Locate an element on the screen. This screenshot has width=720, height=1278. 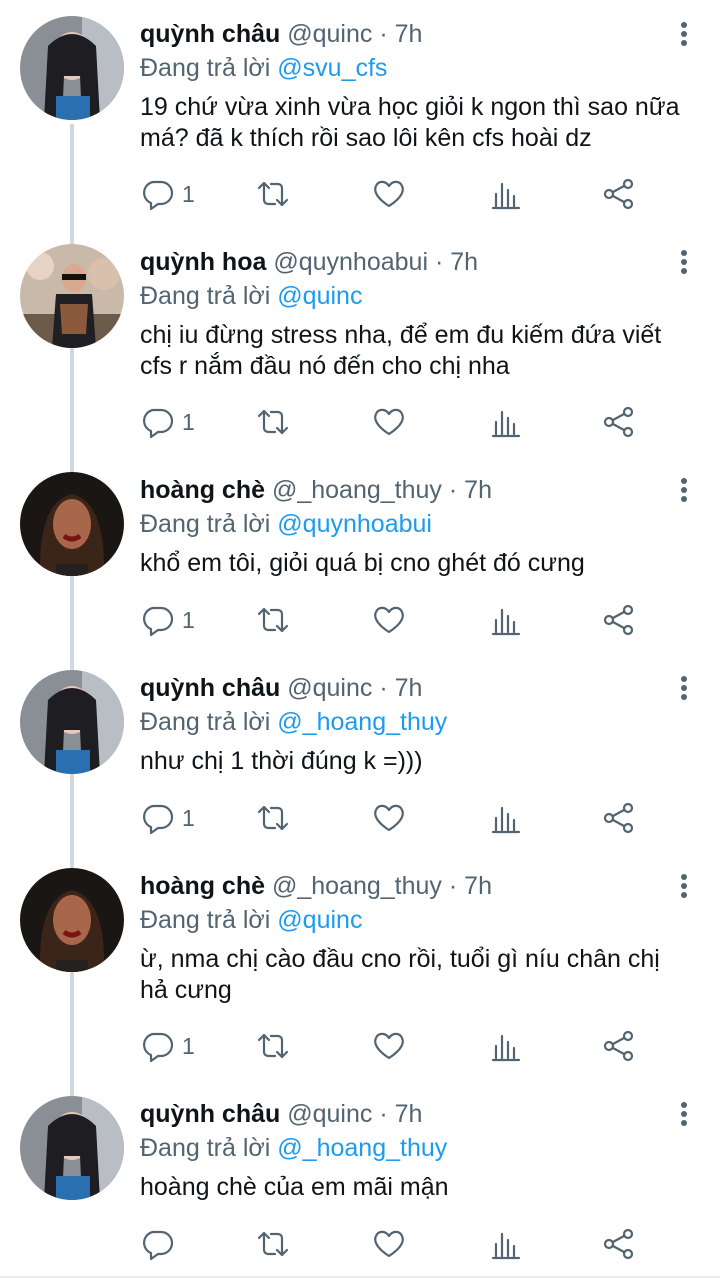
reply-icon is located at coordinates (158, 195).